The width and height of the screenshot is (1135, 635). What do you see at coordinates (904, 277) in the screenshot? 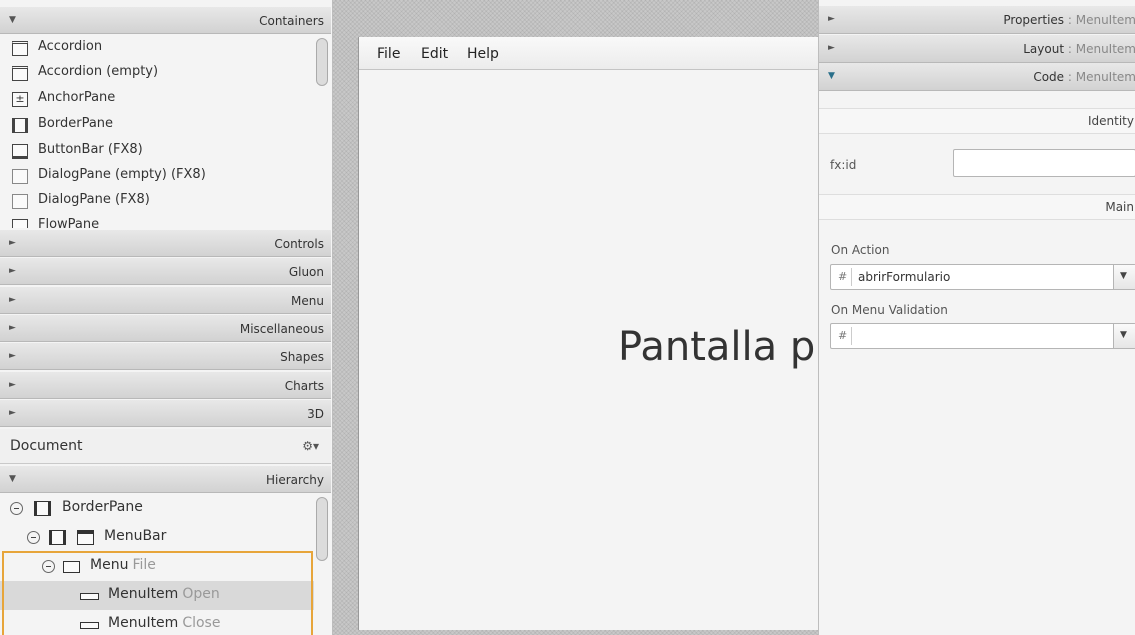
I see `on-action-value: abrirFormulario` at bounding box center [904, 277].